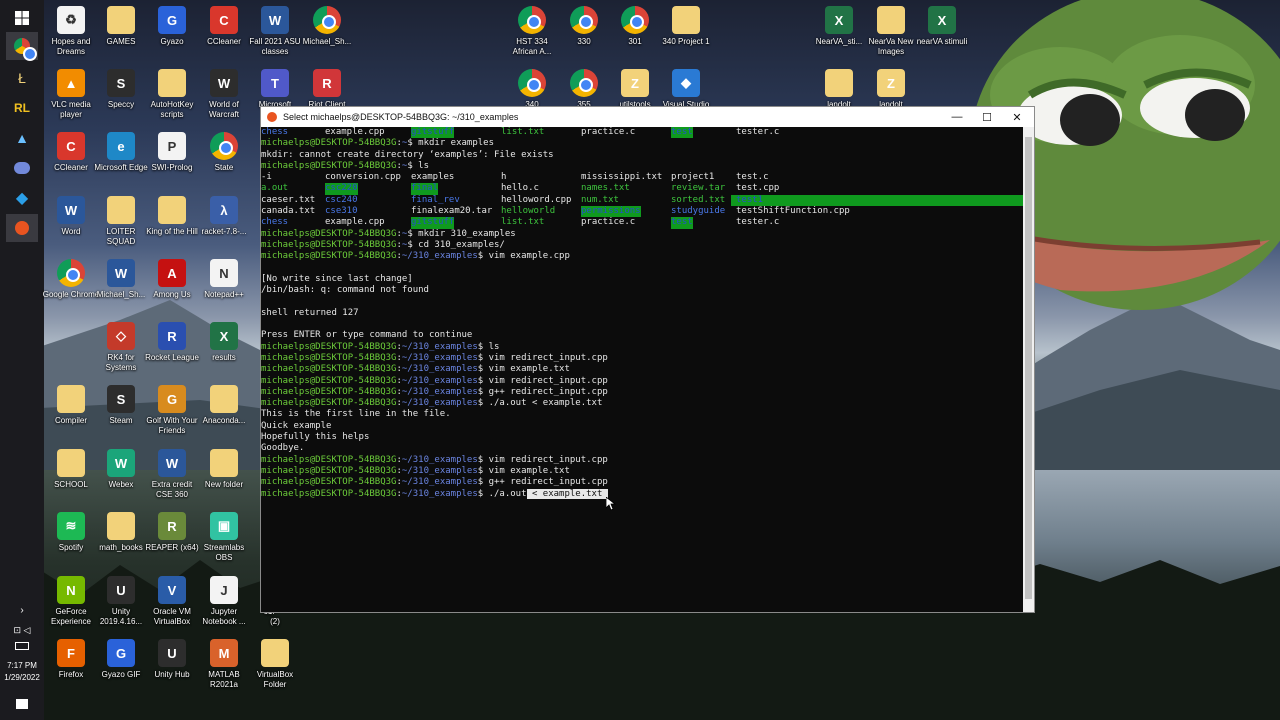  I want to click on terminal-line: Quick example, so click(642, 426).